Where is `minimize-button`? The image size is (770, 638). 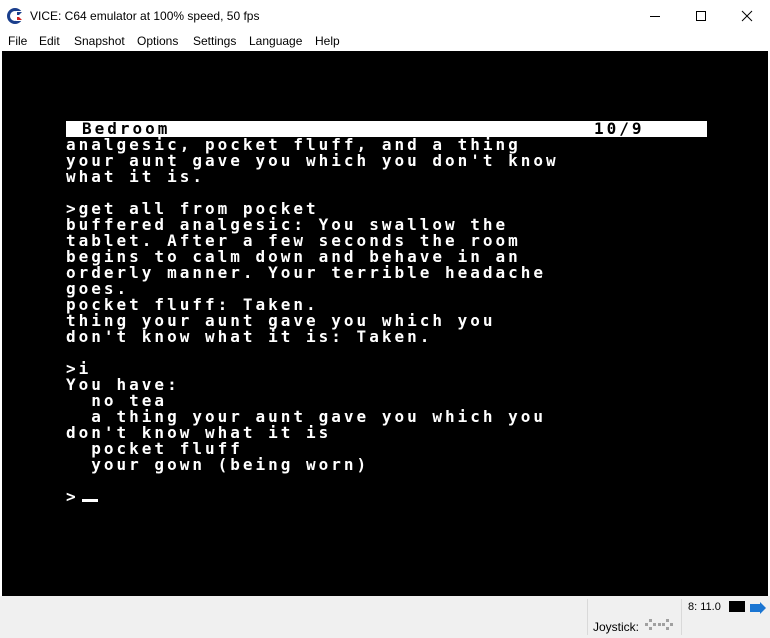
minimize-button is located at coordinates (655, 15).